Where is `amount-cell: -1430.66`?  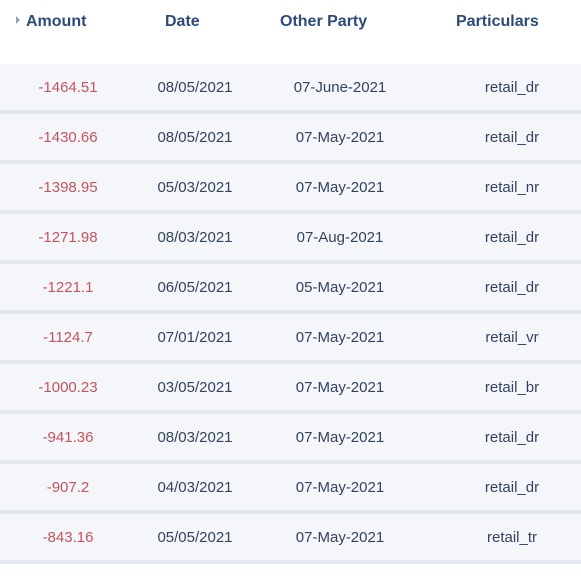 amount-cell: -1430.66 is located at coordinates (68, 137).